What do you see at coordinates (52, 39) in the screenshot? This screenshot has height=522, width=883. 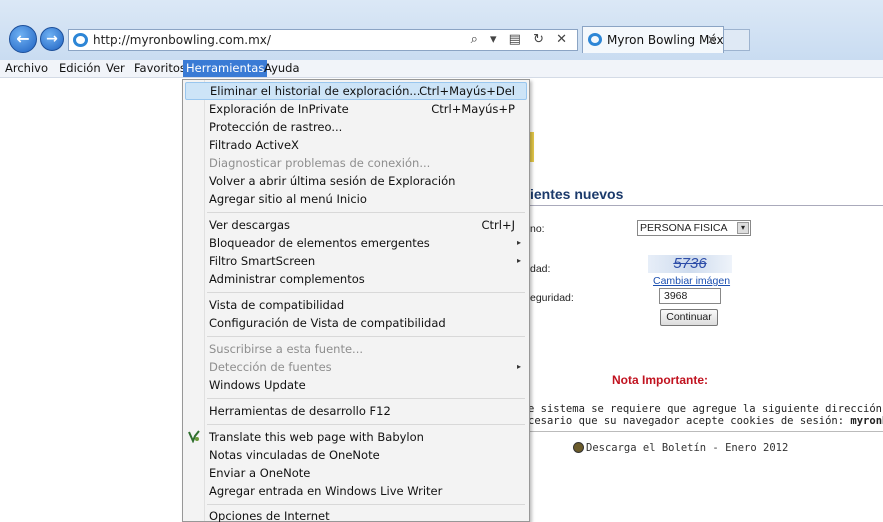 I see `forward-button: →` at bounding box center [52, 39].